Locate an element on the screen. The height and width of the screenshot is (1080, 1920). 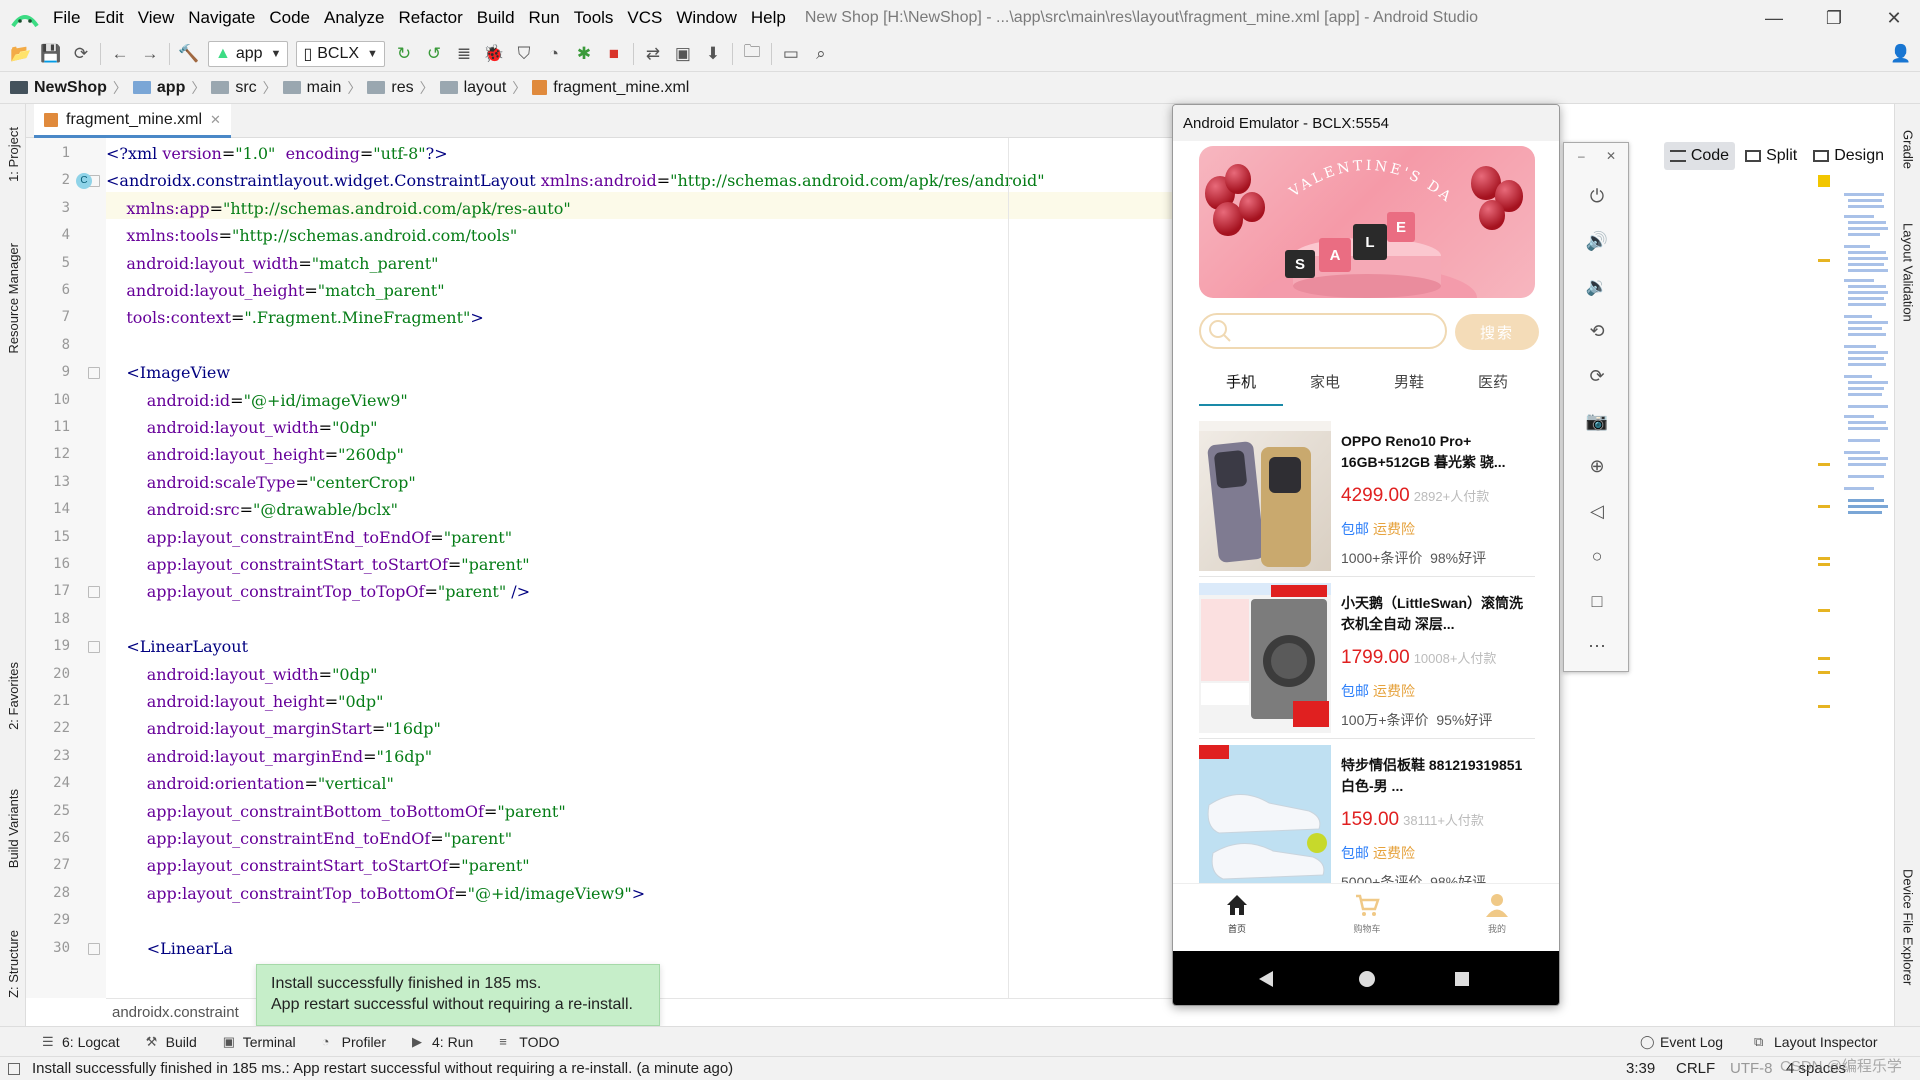
editor-tab-fragment-mine: fragment_mine.xml ✕ is located at coordinates (132, 121).